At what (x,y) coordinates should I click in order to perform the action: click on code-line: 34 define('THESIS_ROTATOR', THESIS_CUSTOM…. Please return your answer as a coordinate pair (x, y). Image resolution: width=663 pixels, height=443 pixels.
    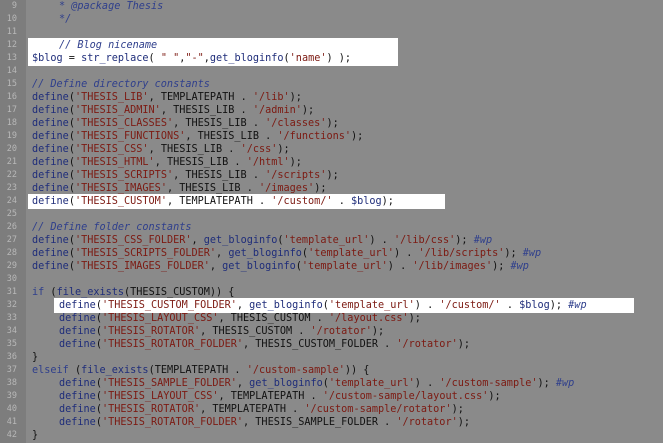
    Looking at the image, I should click on (331, 331).